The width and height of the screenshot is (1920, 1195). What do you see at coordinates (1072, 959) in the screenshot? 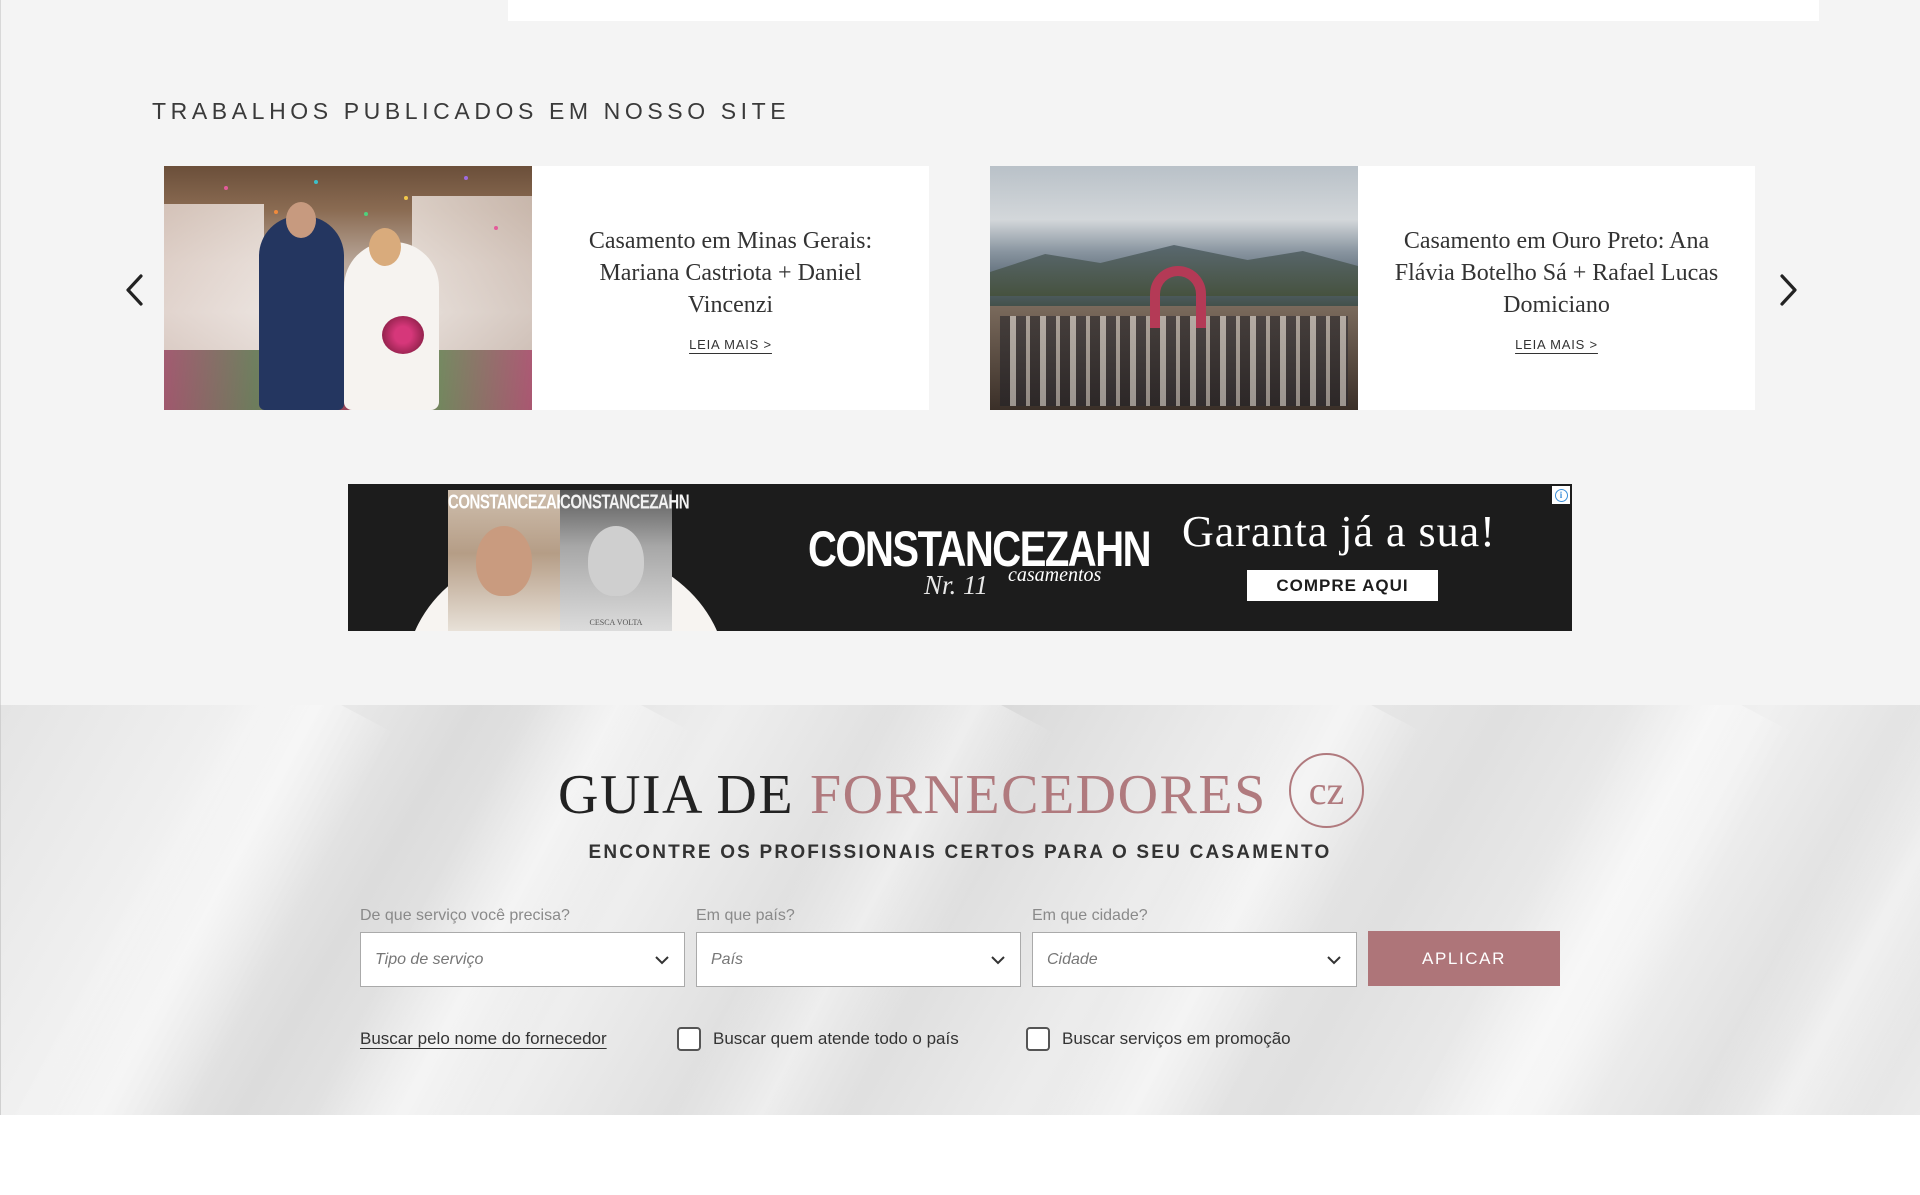
I see `city-select-placeholder: Cidade` at bounding box center [1072, 959].